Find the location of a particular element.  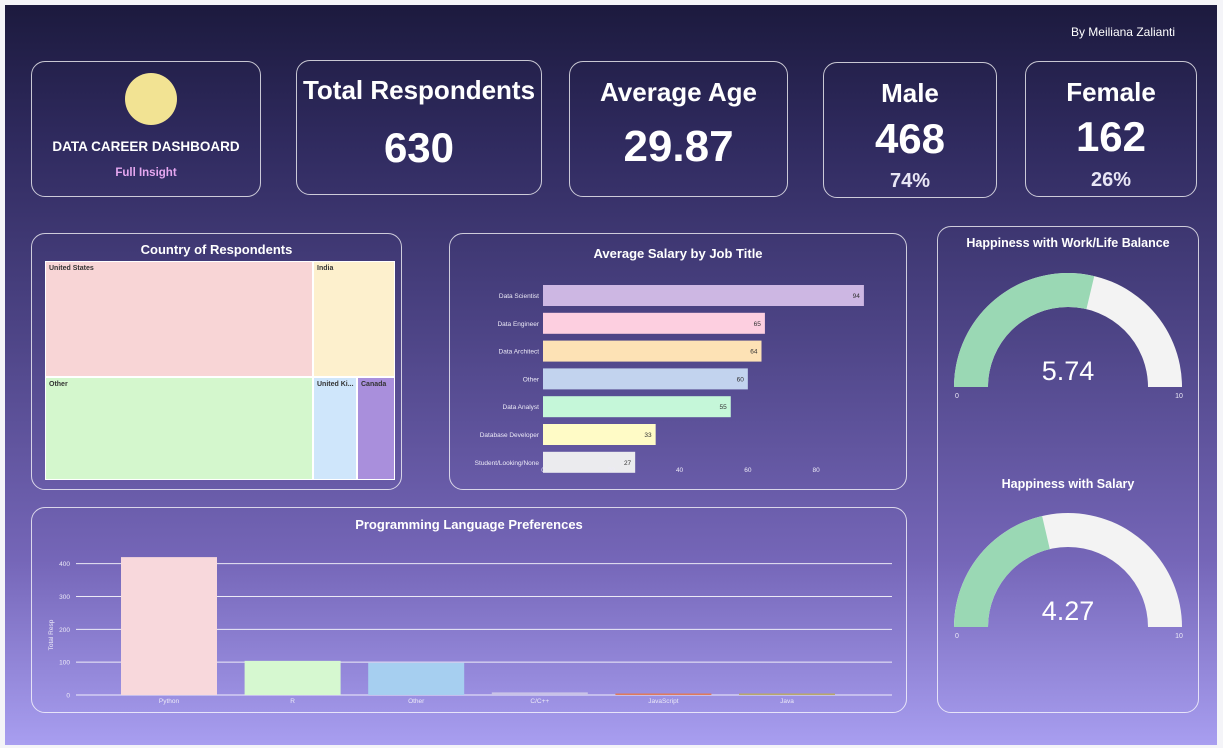

salary-value-label: 55 is located at coordinates (724, 407).